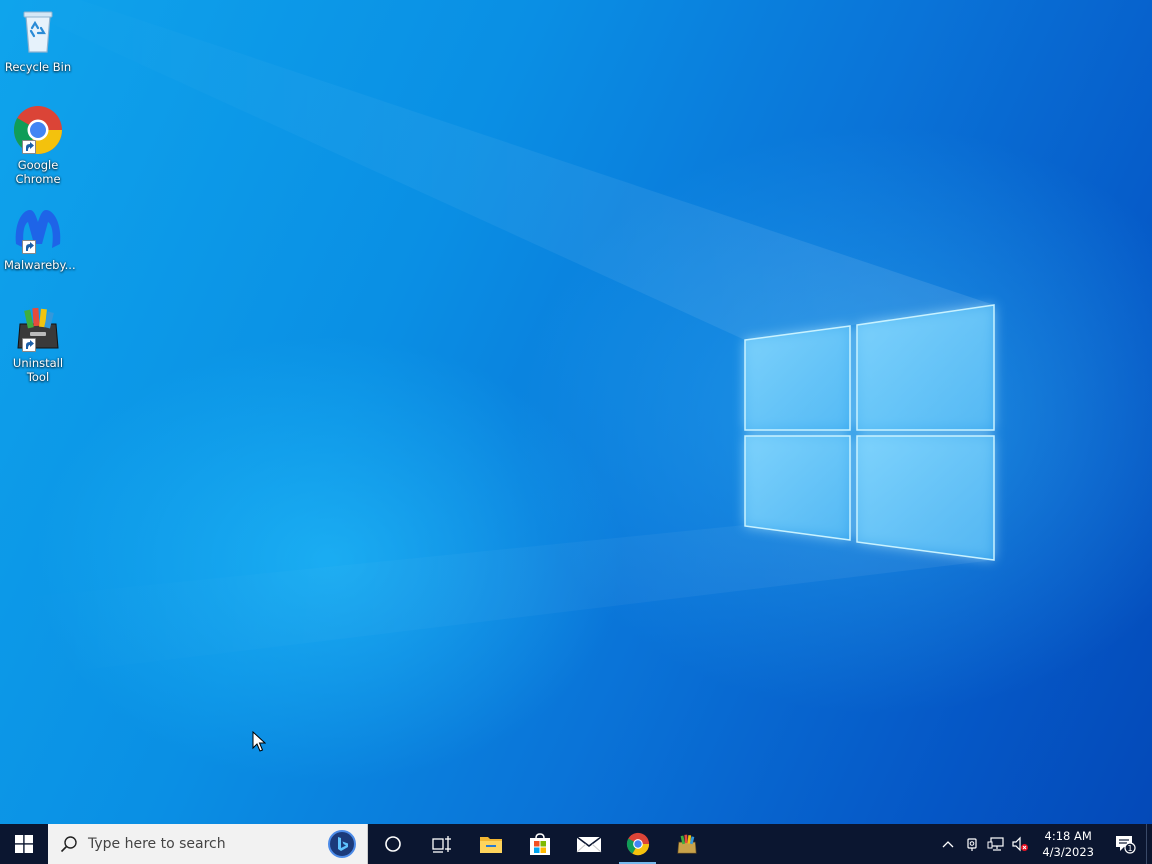 The height and width of the screenshot is (864, 1152). I want to click on task-view-icon, so click(441, 844).